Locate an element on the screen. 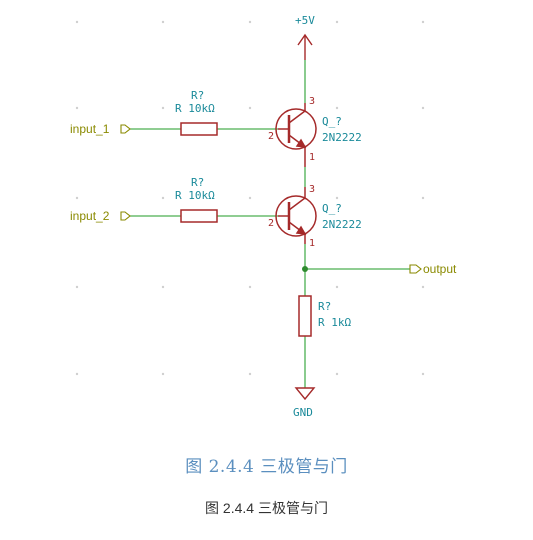 The image size is (533, 540). q2-pin-e: 1 is located at coordinates (312, 243).